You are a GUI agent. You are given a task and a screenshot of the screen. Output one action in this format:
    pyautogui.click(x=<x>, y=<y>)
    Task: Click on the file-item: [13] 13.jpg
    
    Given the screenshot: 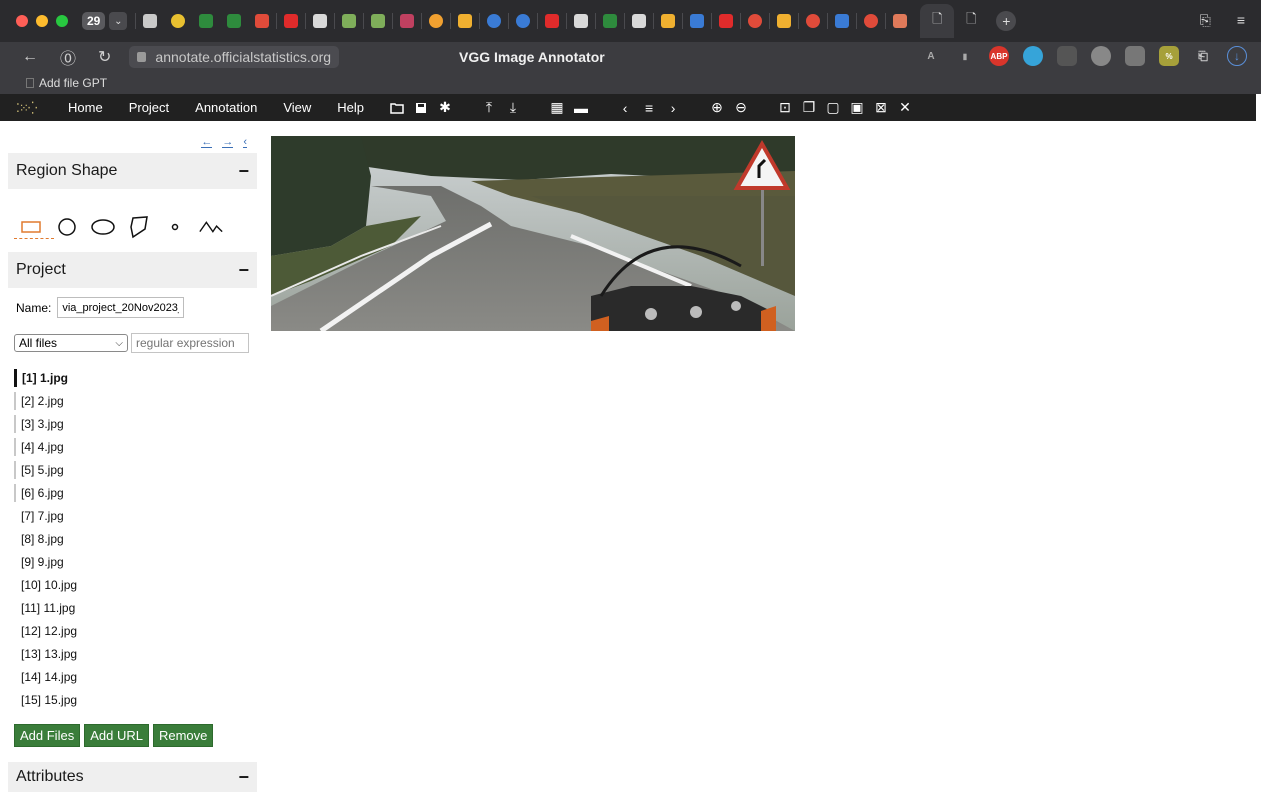 What is the action you would take?
    pyautogui.click(x=134, y=653)
    